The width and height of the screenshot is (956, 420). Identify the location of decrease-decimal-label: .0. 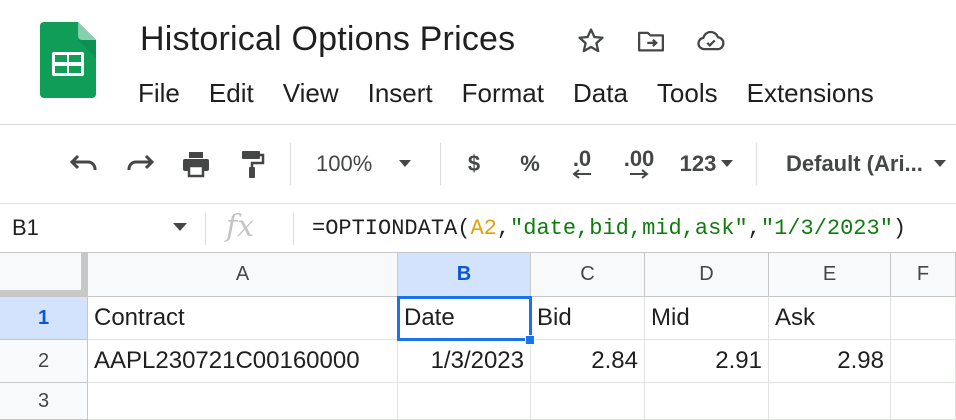
(582, 158).